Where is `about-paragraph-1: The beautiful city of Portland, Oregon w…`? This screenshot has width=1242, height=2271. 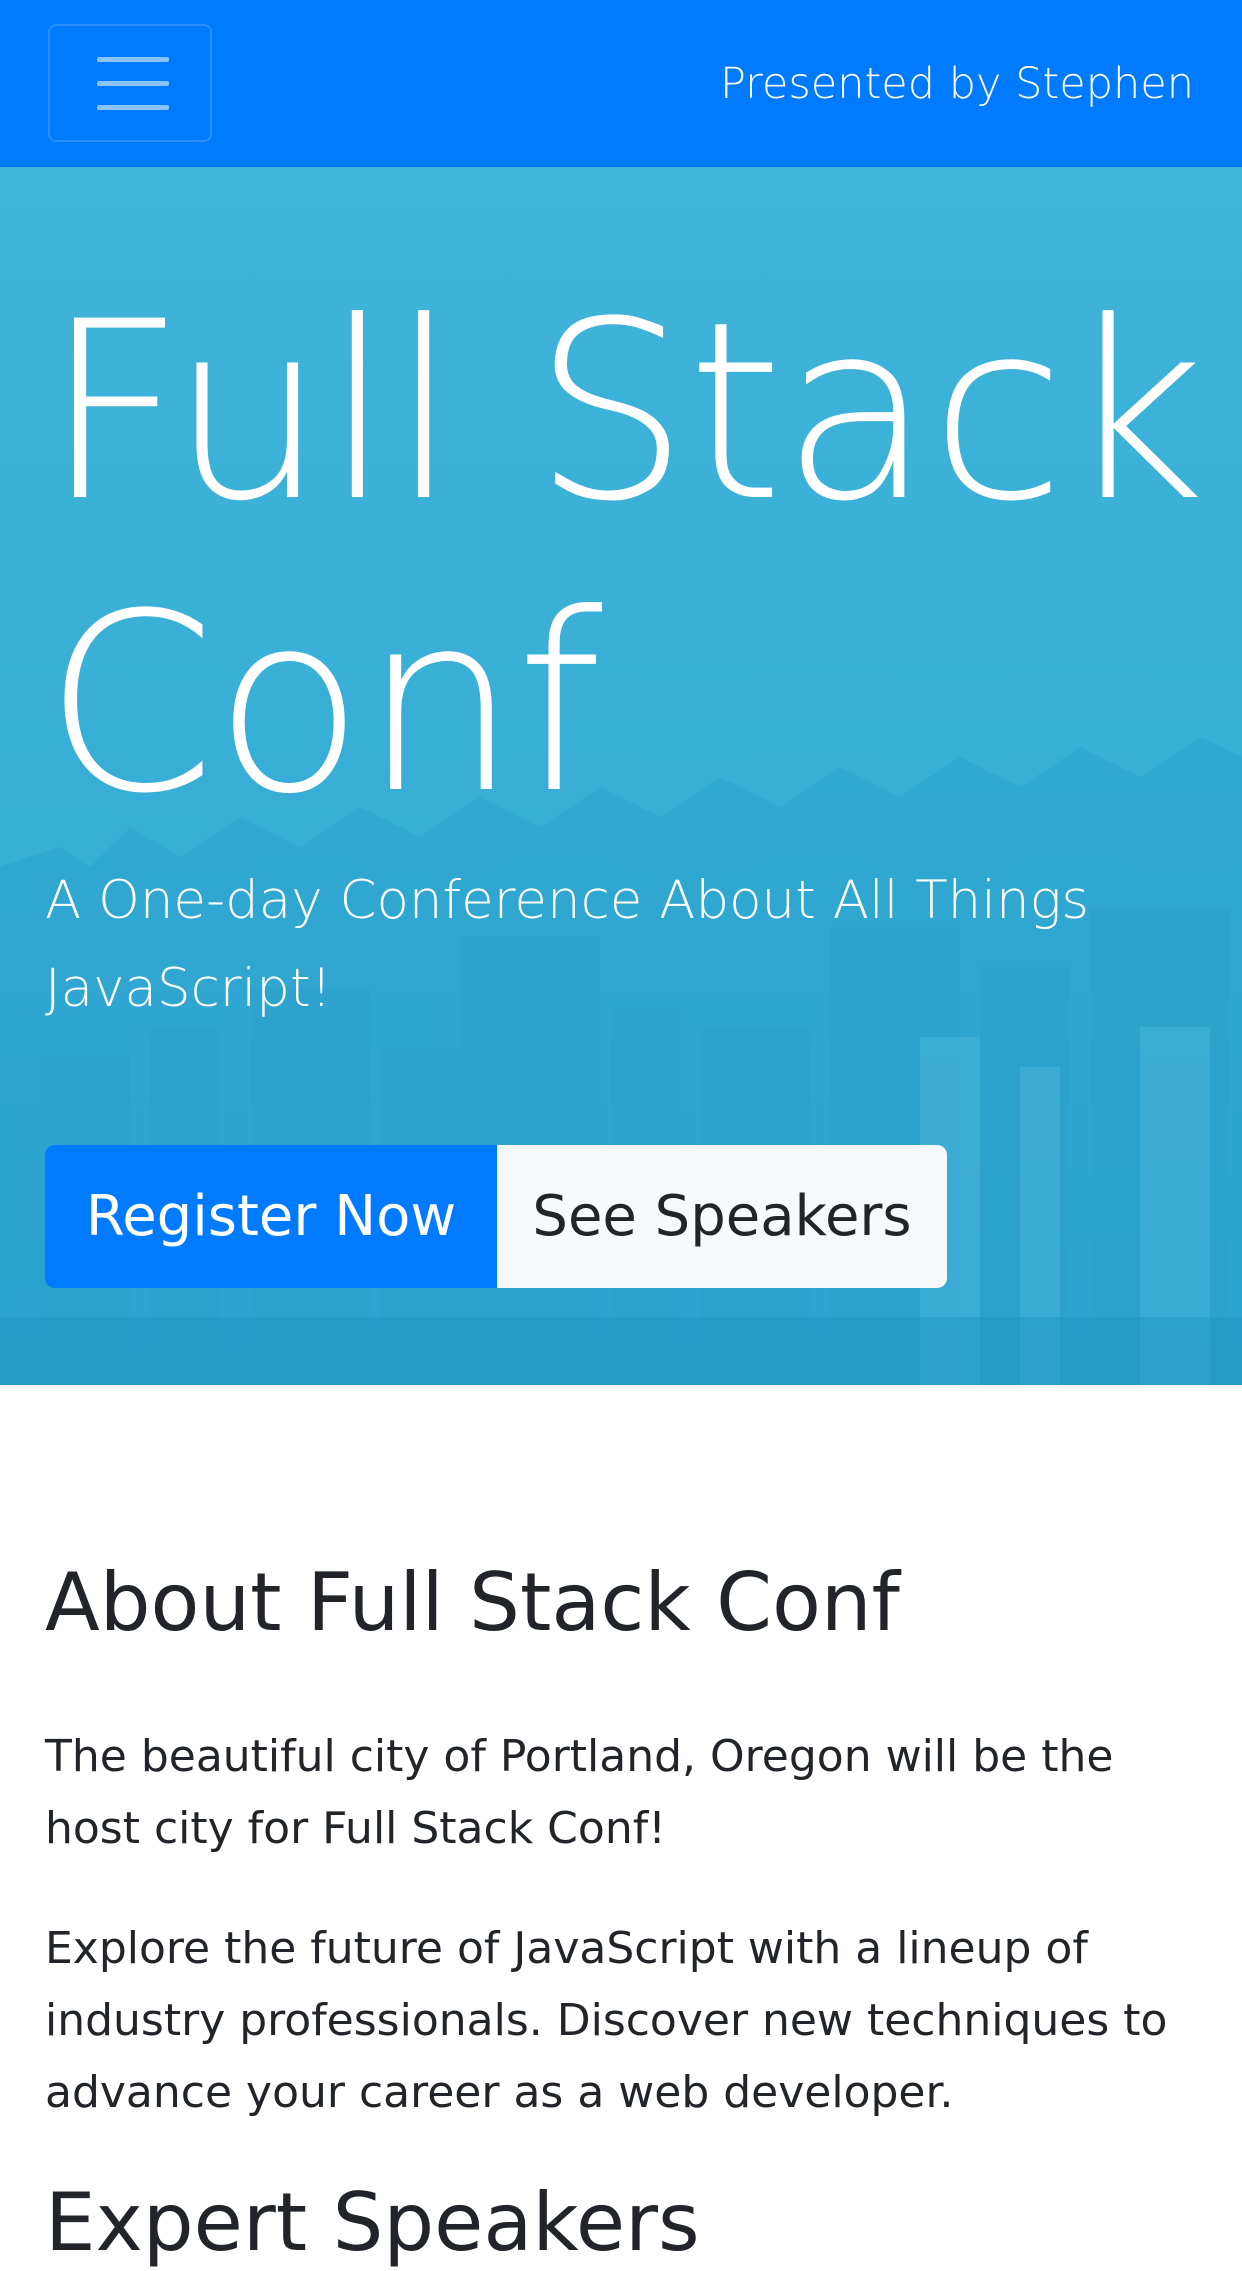
about-paragraph-1: The beautiful city of Portland, Oregon w… is located at coordinates (579, 1792).